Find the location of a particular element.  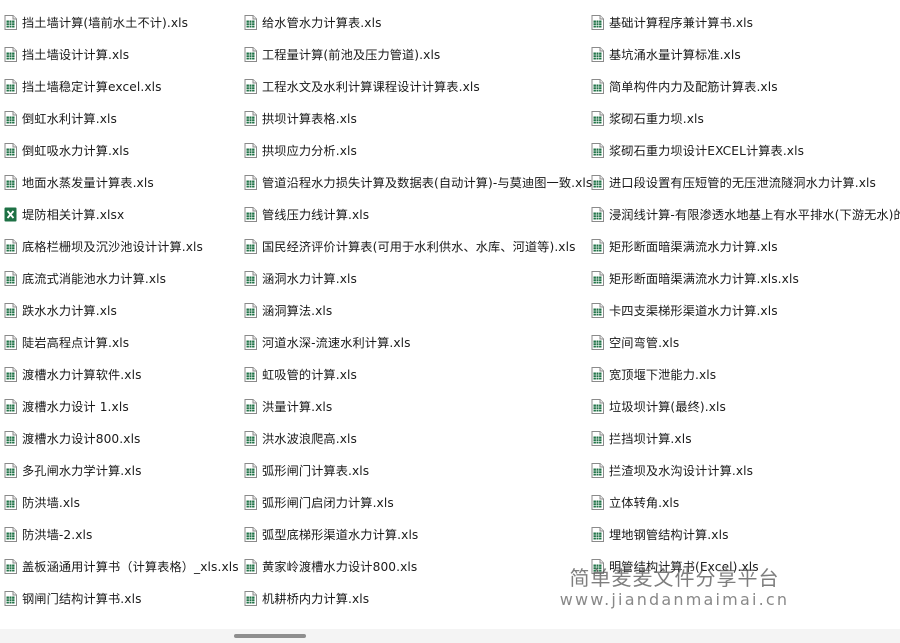

file-item: 立体转角.xls is located at coordinates (745, 502).